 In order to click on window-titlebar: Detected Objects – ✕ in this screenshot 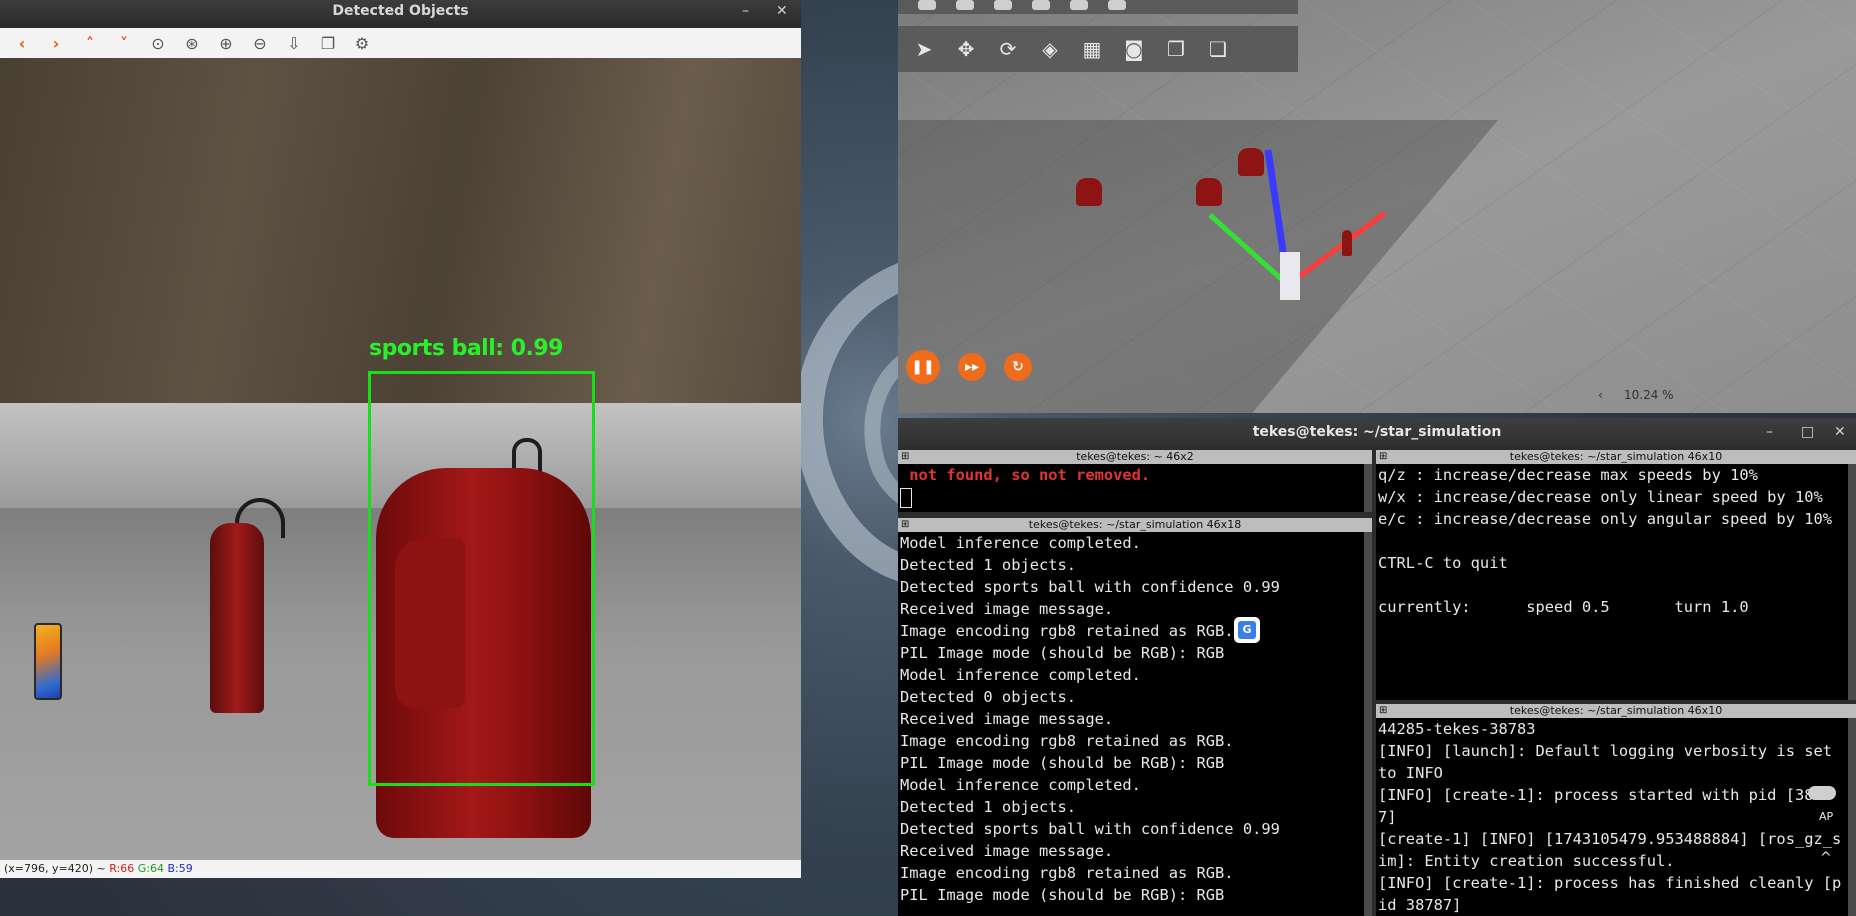, I will do `click(400, 11)`.